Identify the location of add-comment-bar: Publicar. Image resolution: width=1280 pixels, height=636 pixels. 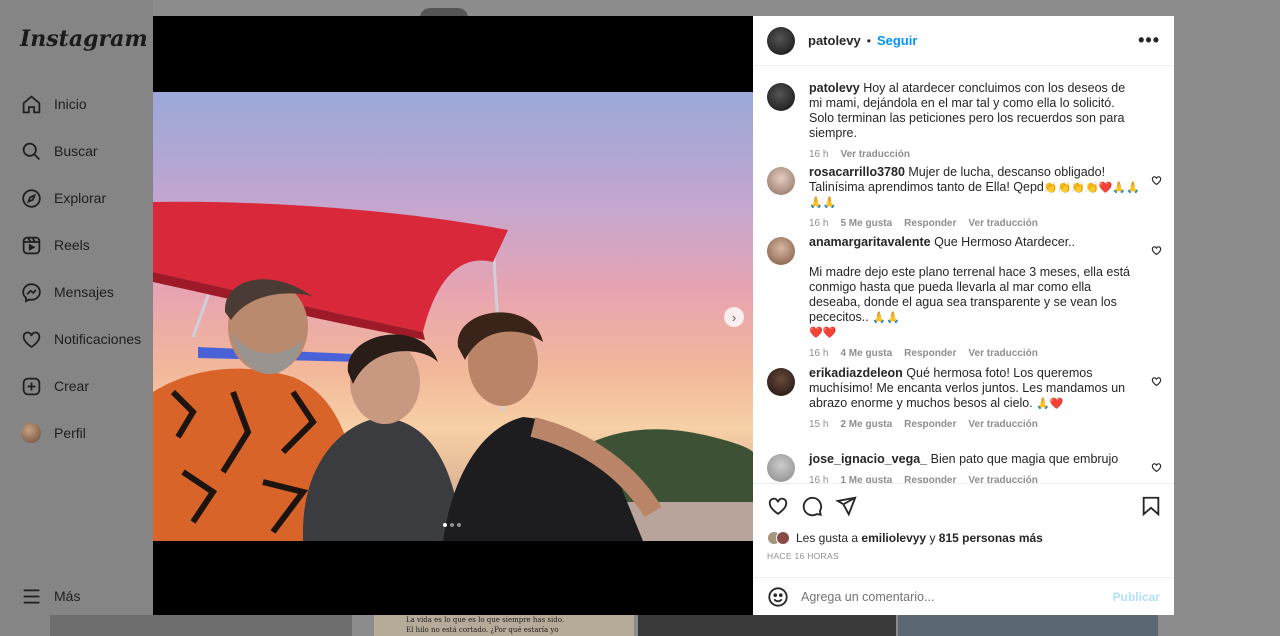
(963, 596).